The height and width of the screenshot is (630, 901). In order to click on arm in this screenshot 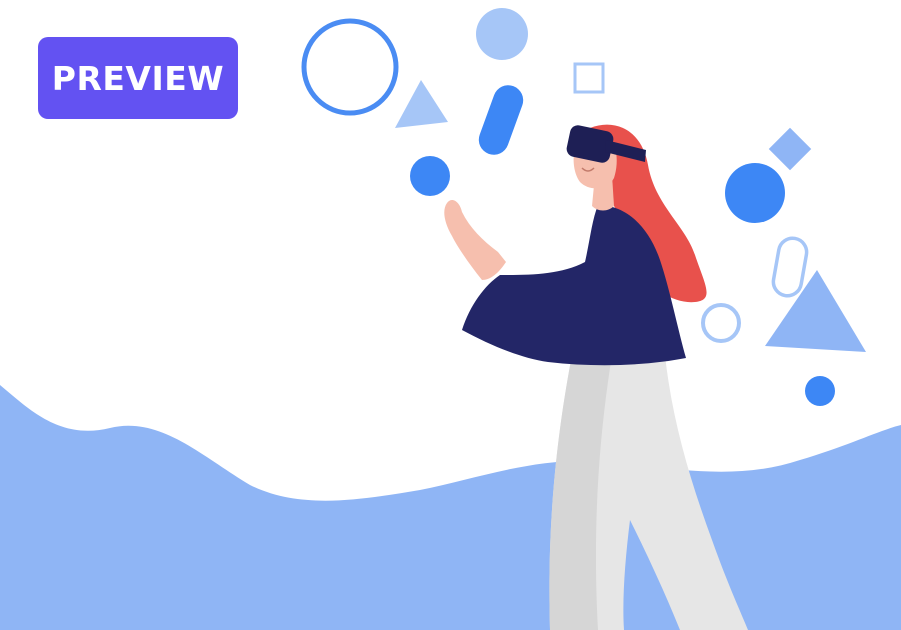, I will do `click(475, 239)`.